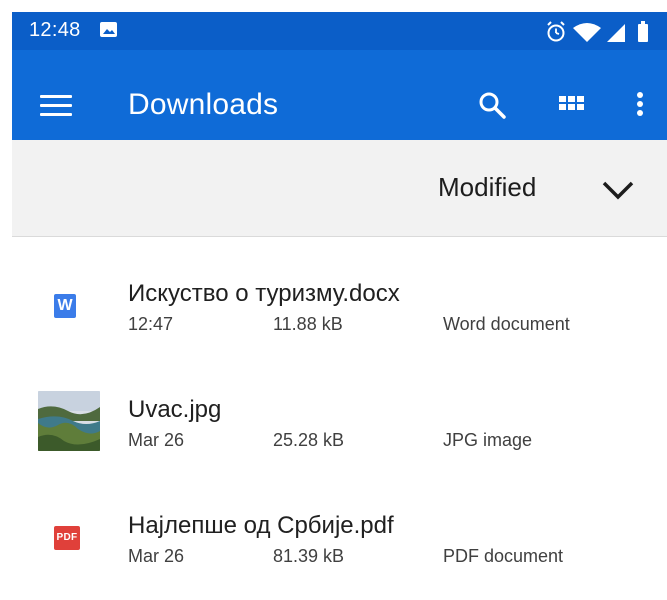 This screenshot has height=600, width=667. Describe the element at coordinates (175, 409) in the screenshot. I see `file-name: Uvac.jpg` at that location.